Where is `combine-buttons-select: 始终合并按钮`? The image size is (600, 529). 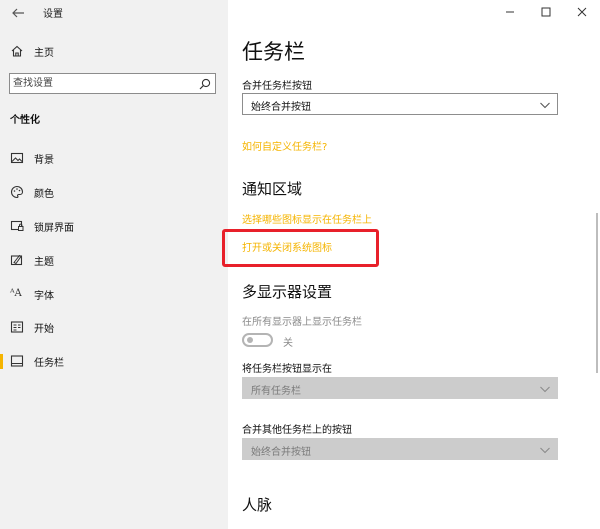
combine-buttons-select: 始终合并按钮 is located at coordinates (400, 104).